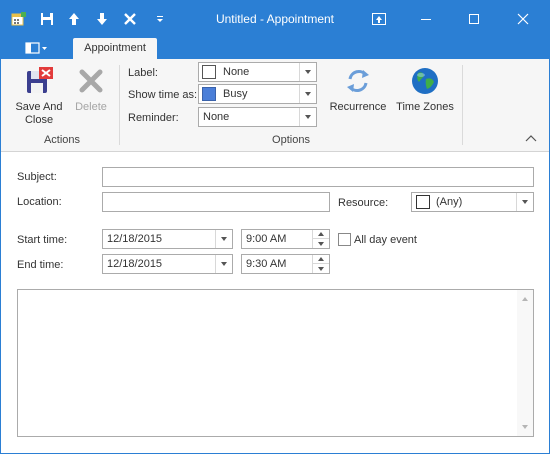 This screenshot has height=454, width=550. Describe the element at coordinates (472, 202) in the screenshot. I see `resource-combo: (Any)` at that location.